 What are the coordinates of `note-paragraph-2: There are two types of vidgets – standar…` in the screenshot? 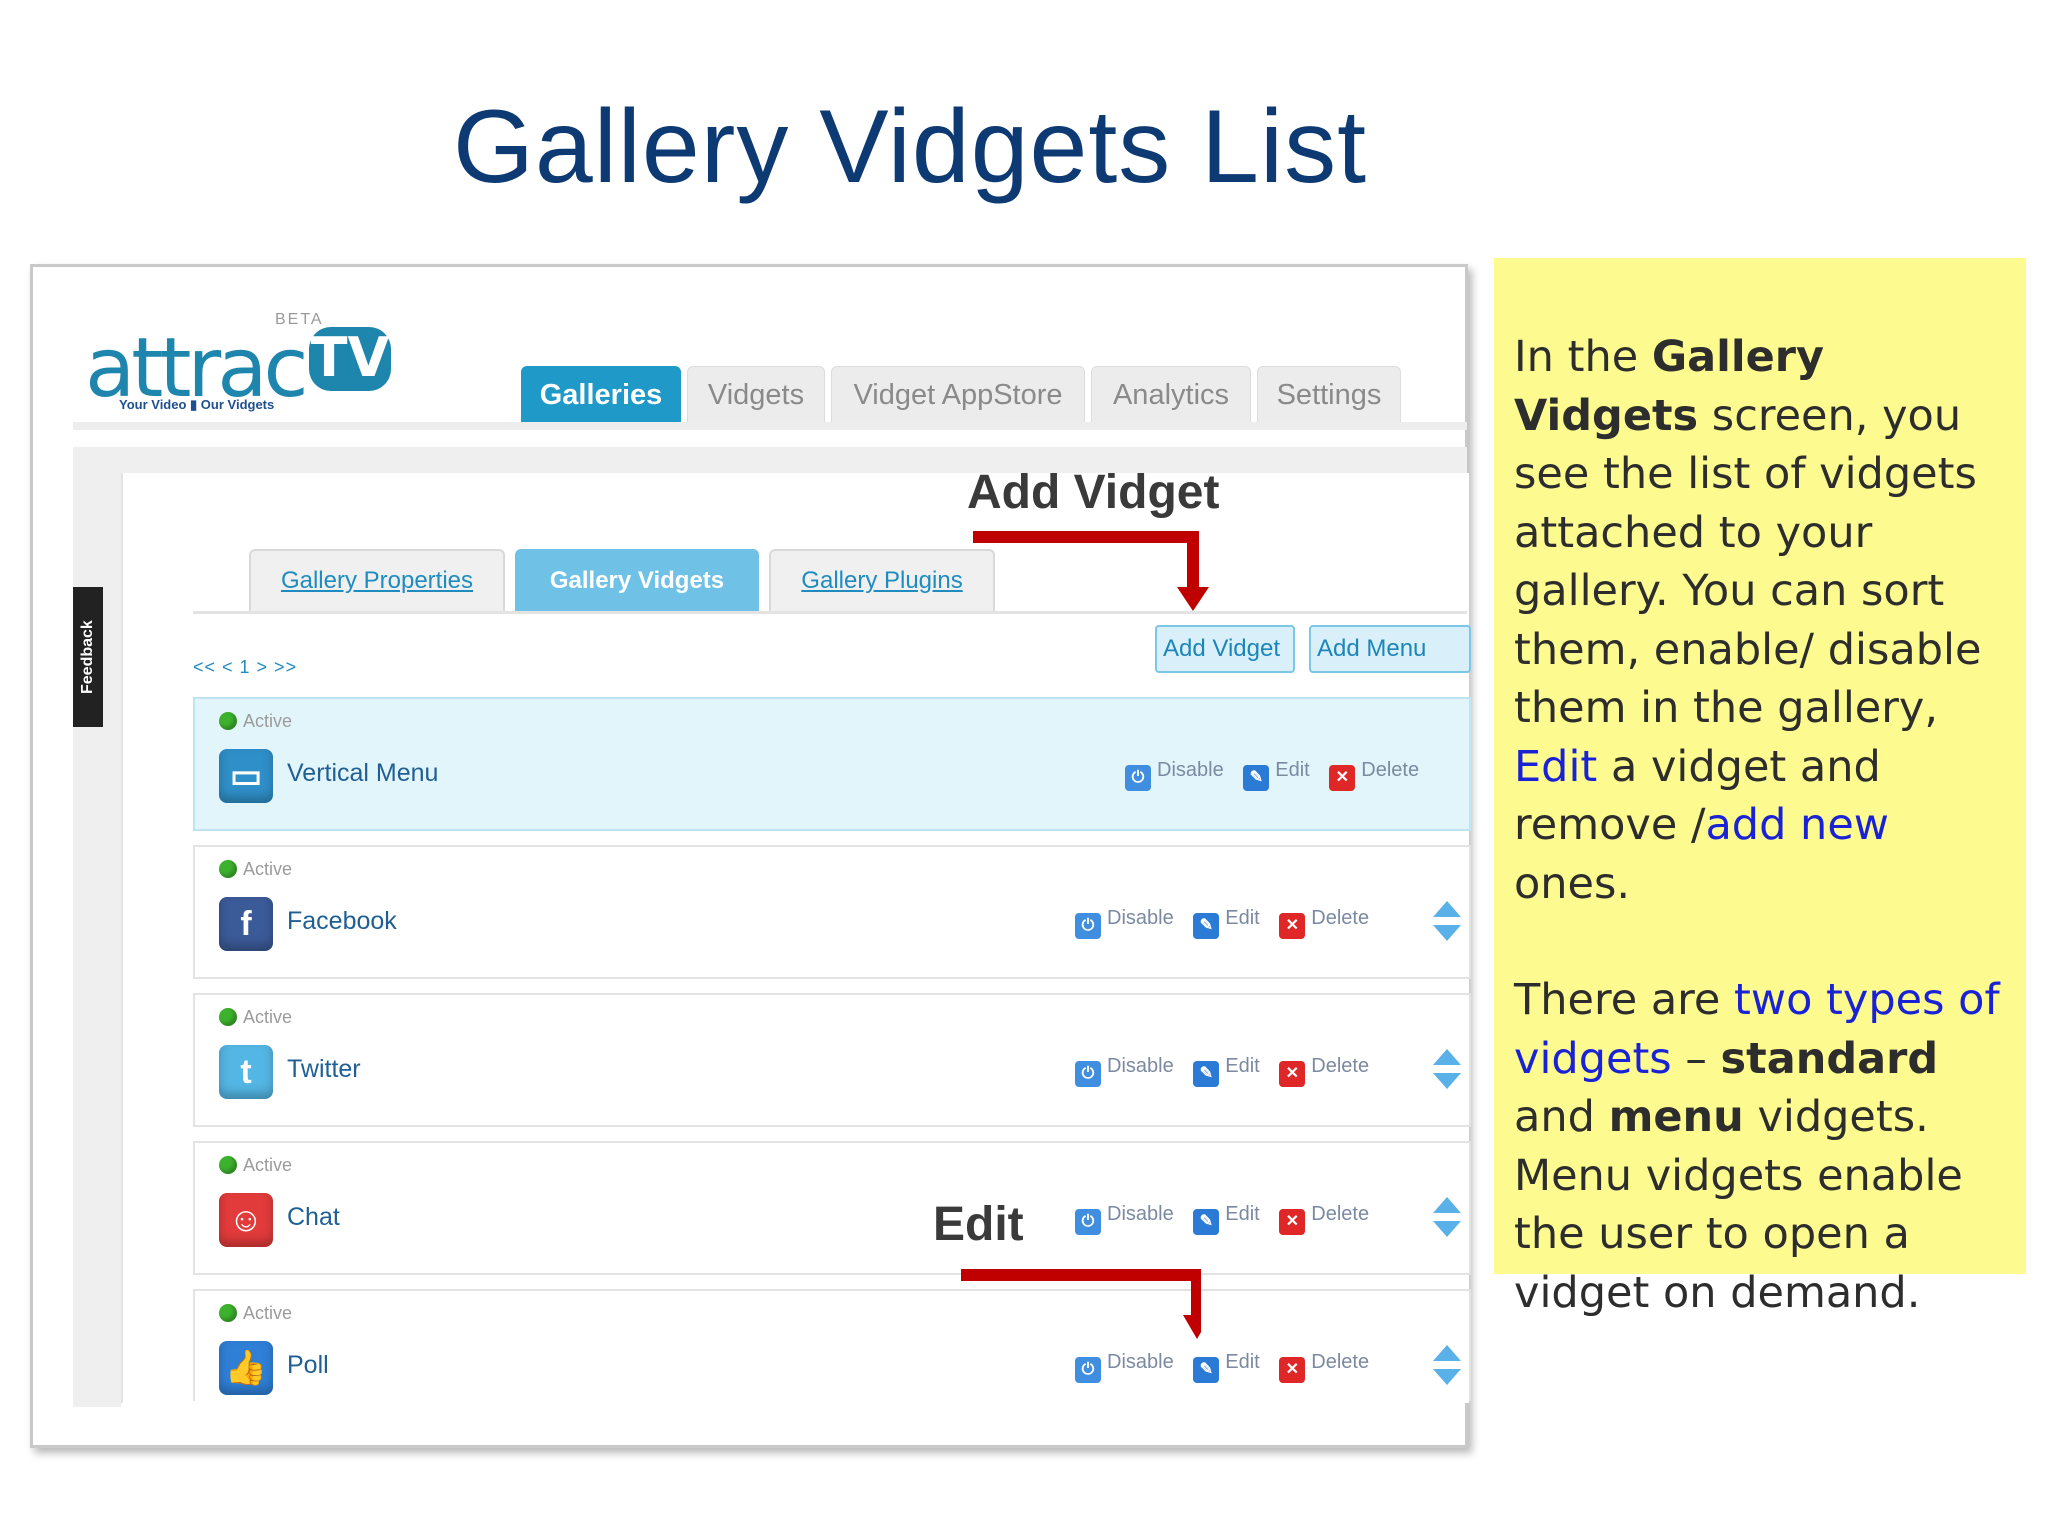 It's located at (1757, 1146).